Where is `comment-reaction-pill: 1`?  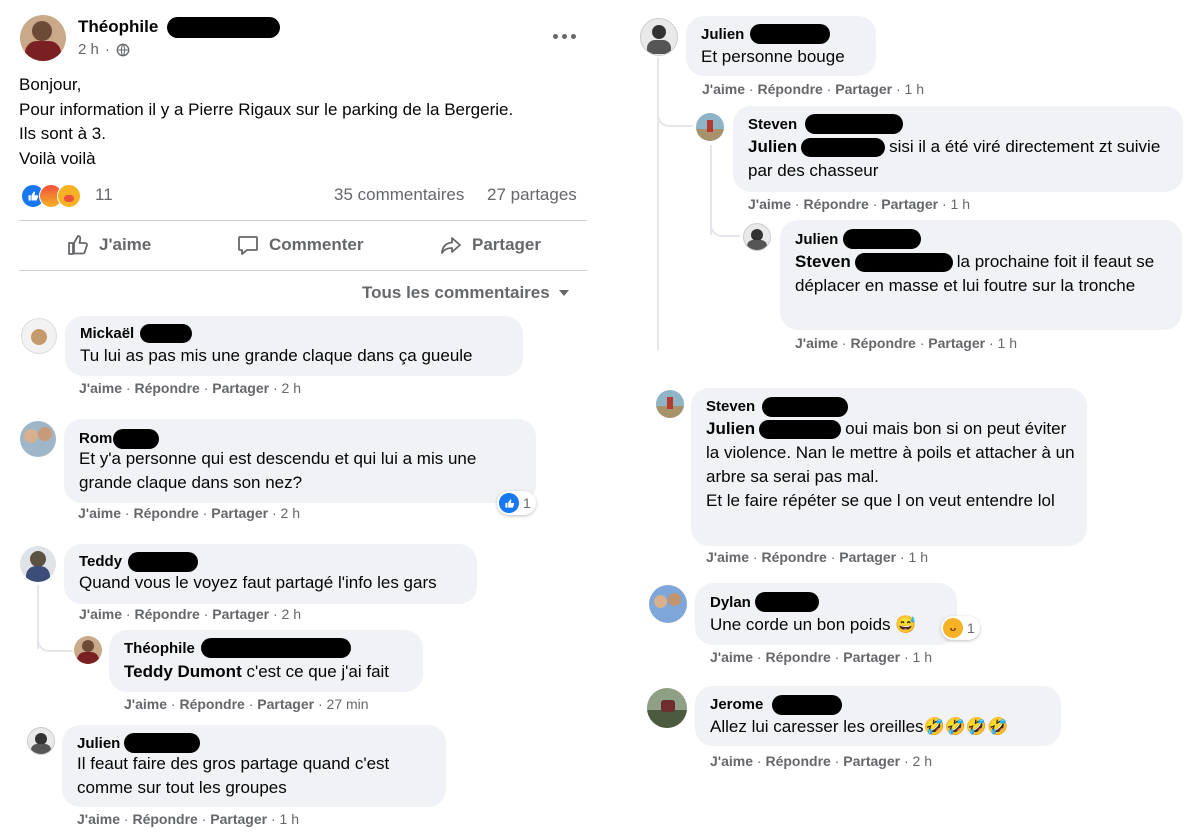 comment-reaction-pill: 1 is located at coordinates (516, 503).